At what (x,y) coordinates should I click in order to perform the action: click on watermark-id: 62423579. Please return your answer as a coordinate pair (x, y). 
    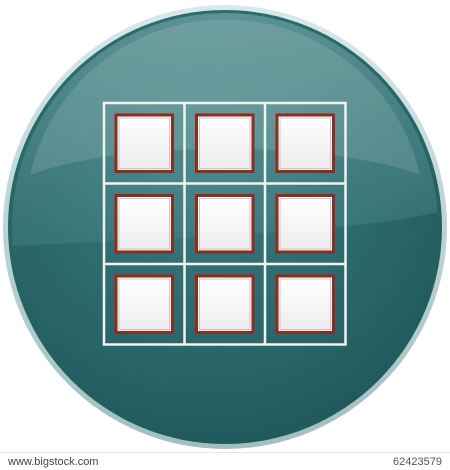
    Looking at the image, I should click on (417, 461).